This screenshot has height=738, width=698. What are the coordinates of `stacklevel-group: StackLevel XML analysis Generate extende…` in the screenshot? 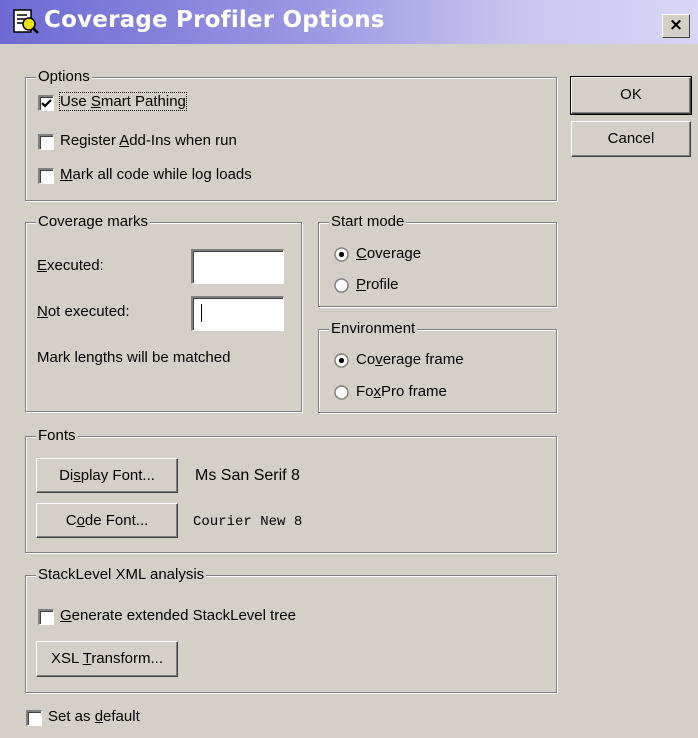 It's located at (291, 629).